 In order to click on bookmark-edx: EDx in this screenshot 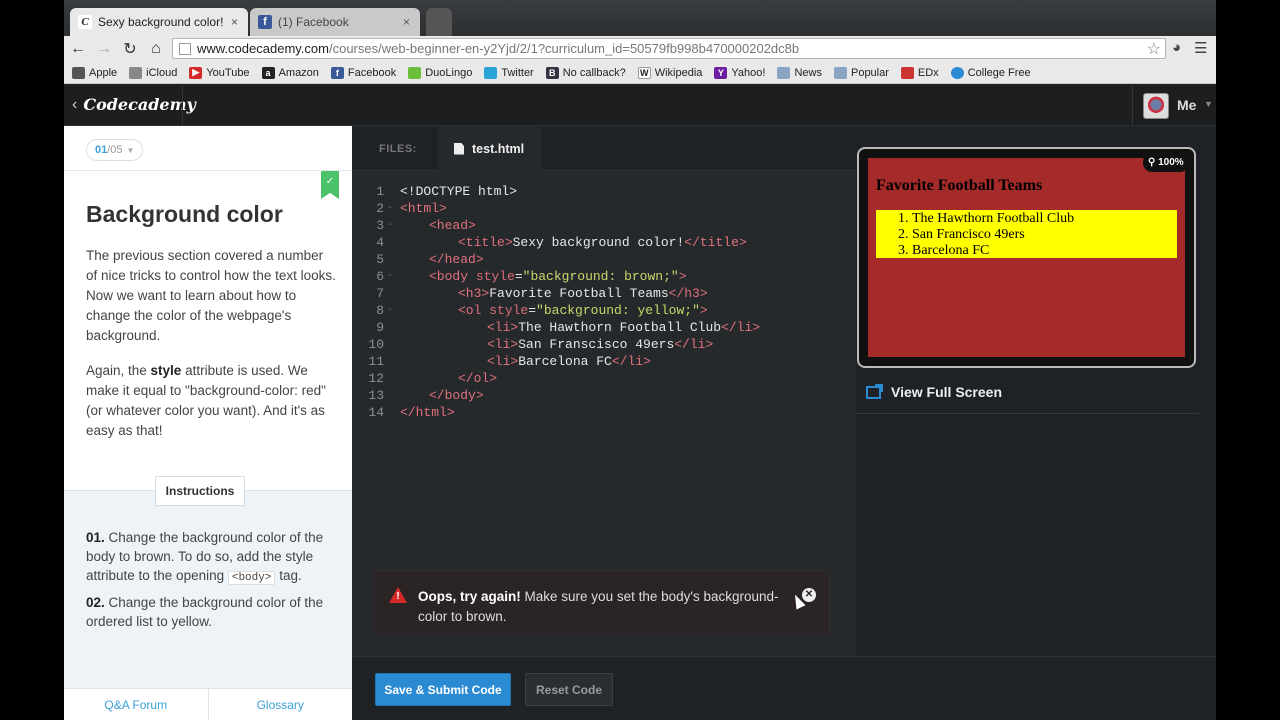, I will do `click(919, 72)`.